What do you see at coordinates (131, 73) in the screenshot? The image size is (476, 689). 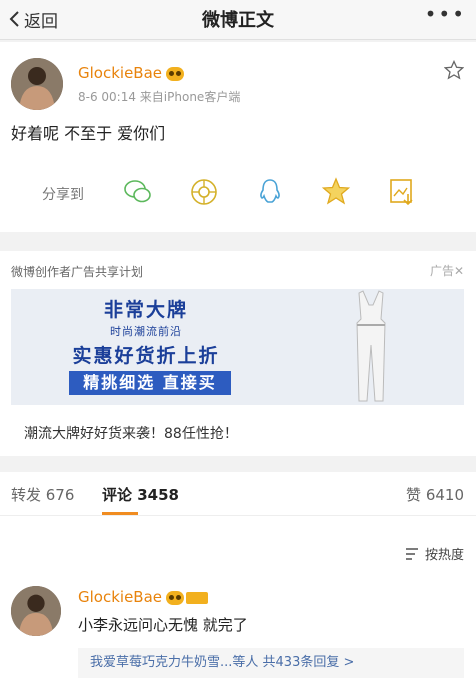 I see `post-username: GlockieBae` at bounding box center [131, 73].